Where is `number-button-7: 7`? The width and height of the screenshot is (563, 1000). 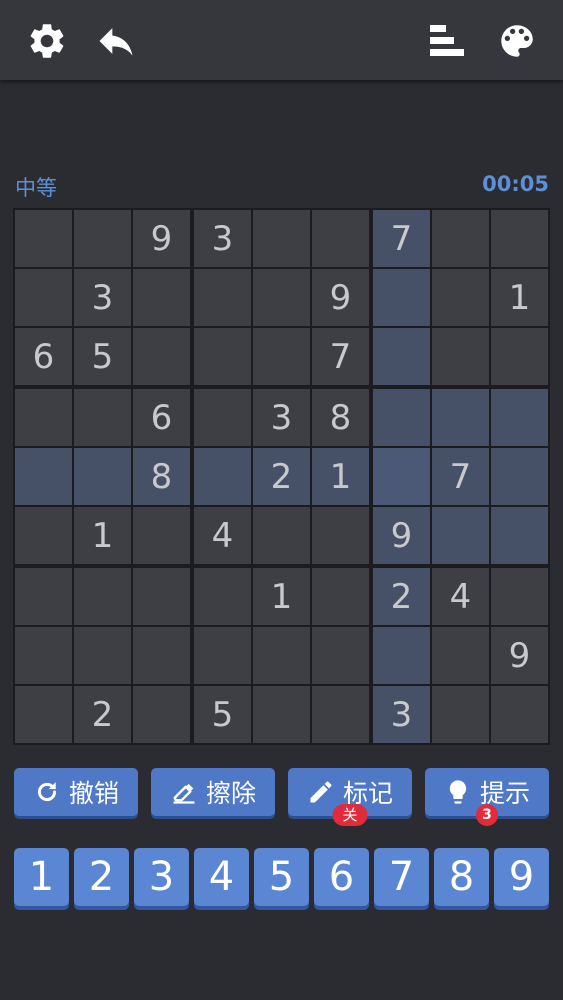
number-button-7: 7 is located at coordinates (401, 877).